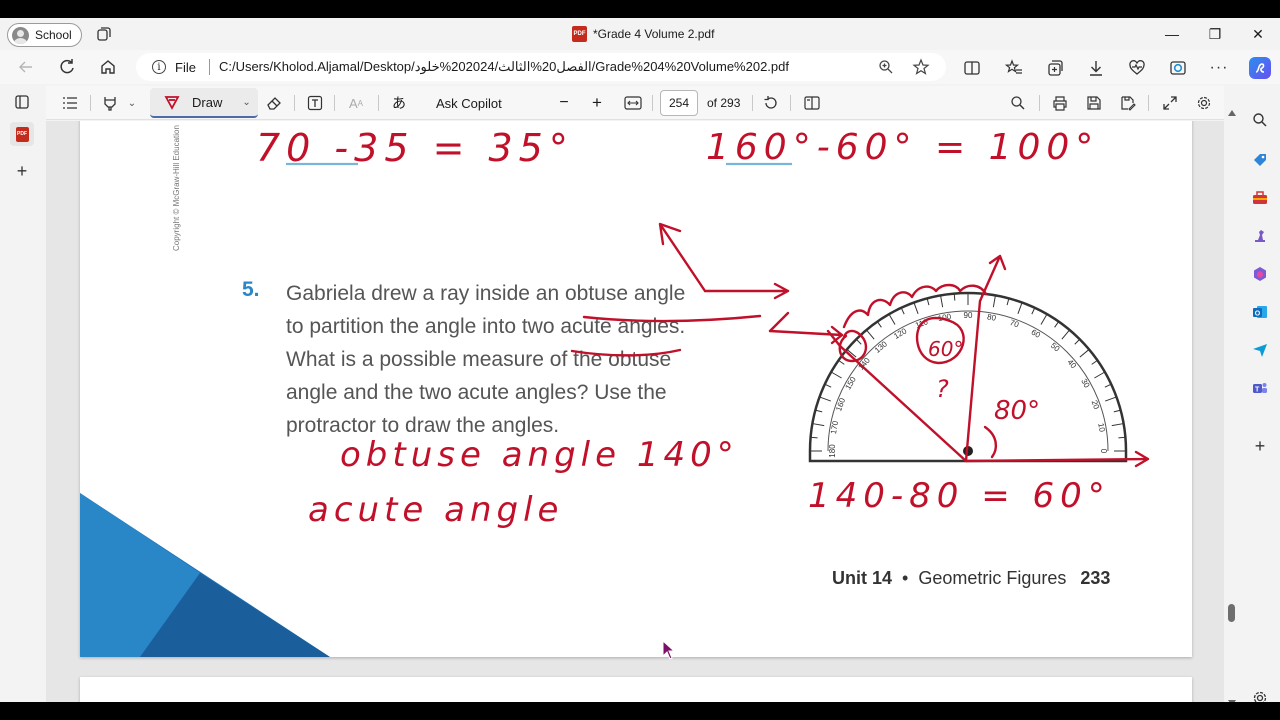 Image resolution: width=1280 pixels, height=720 pixels. Describe the element at coordinates (1170, 103) in the screenshot. I see `expand-icon` at that location.